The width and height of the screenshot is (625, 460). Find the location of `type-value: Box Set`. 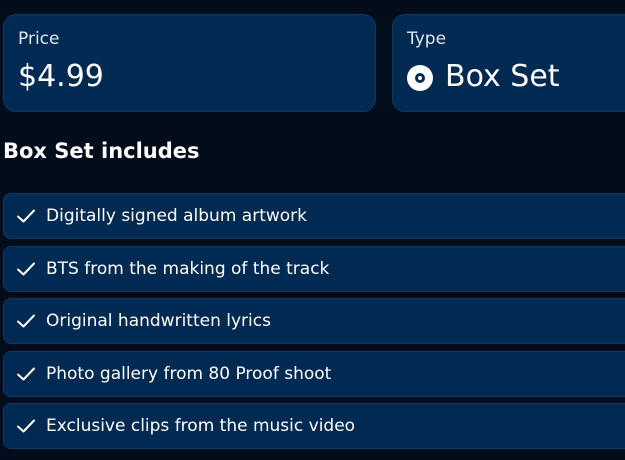

type-value: Box Set is located at coordinates (502, 76).